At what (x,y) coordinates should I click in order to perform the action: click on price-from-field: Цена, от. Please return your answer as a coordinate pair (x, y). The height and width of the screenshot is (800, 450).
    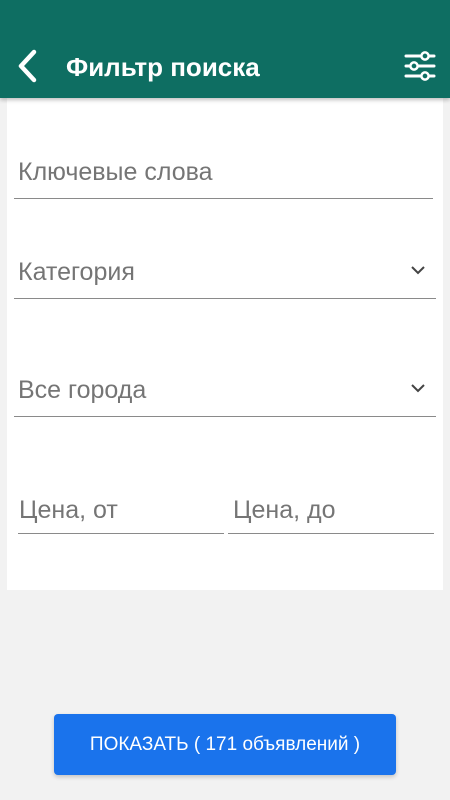
    Looking at the image, I should click on (121, 510).